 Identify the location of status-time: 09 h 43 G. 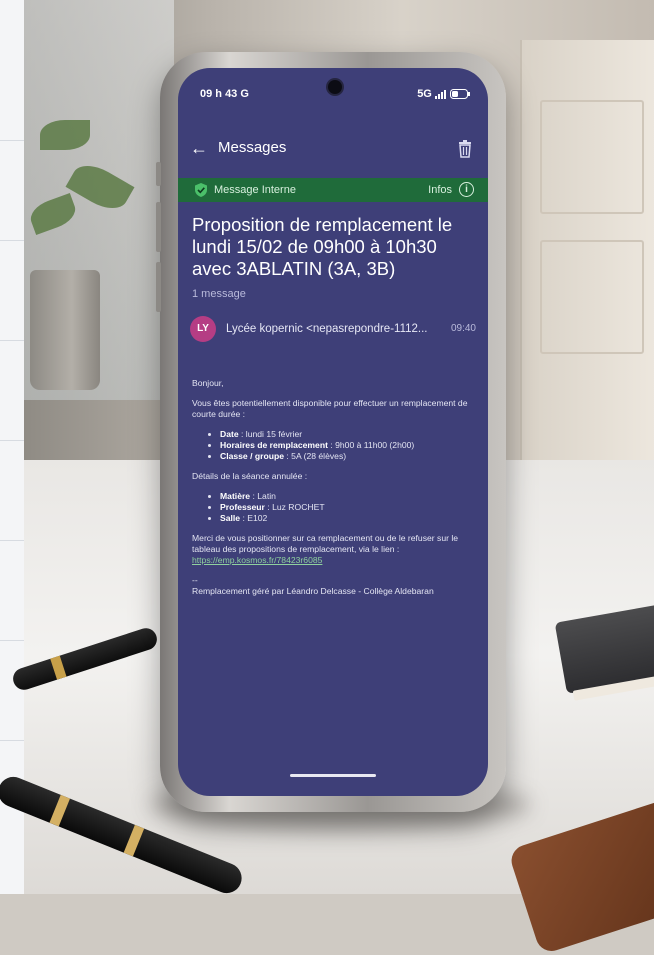
(224, 94).